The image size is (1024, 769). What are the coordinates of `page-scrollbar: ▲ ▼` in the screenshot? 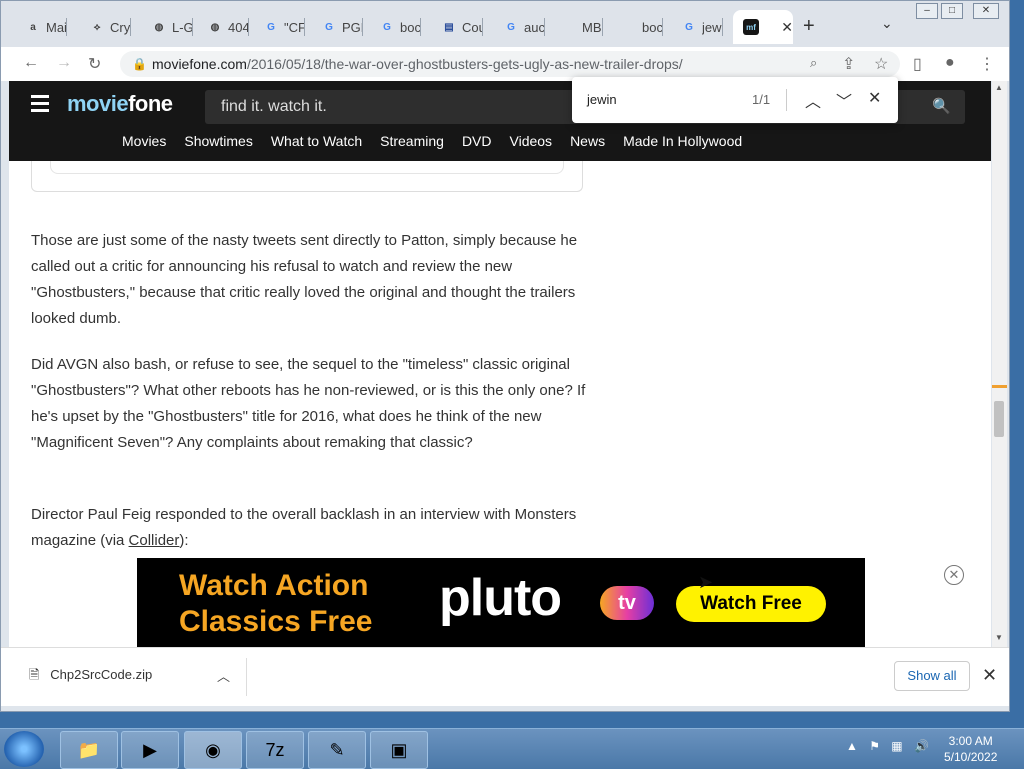 It's located at (999, 364).